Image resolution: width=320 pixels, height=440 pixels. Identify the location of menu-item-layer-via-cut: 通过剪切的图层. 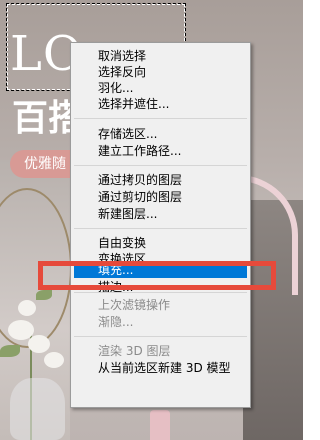
(160, 197).